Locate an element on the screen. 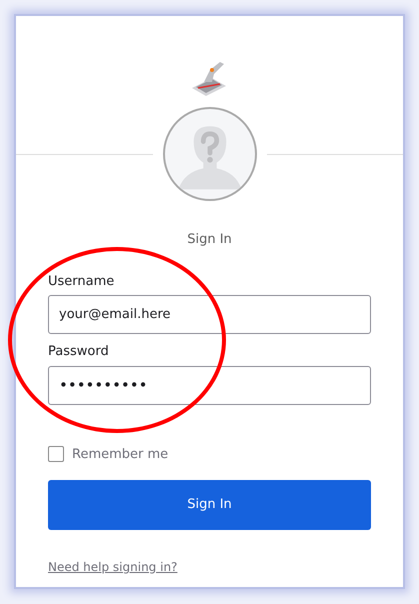 The height and width of the screenshot is (604, 419). password-field: •••••••••• is located at coordinates (209, 385).